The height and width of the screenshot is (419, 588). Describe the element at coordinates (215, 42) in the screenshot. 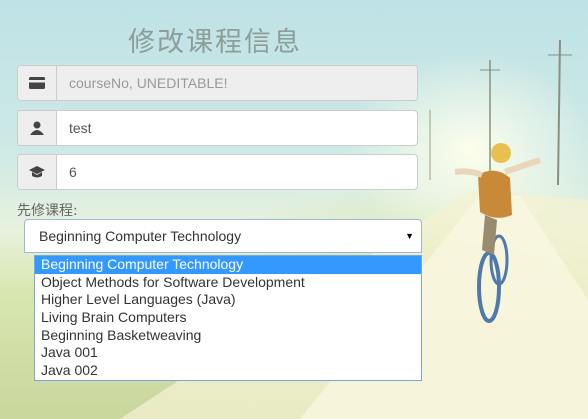

I see `page-title: 修改课程信息` at that location.